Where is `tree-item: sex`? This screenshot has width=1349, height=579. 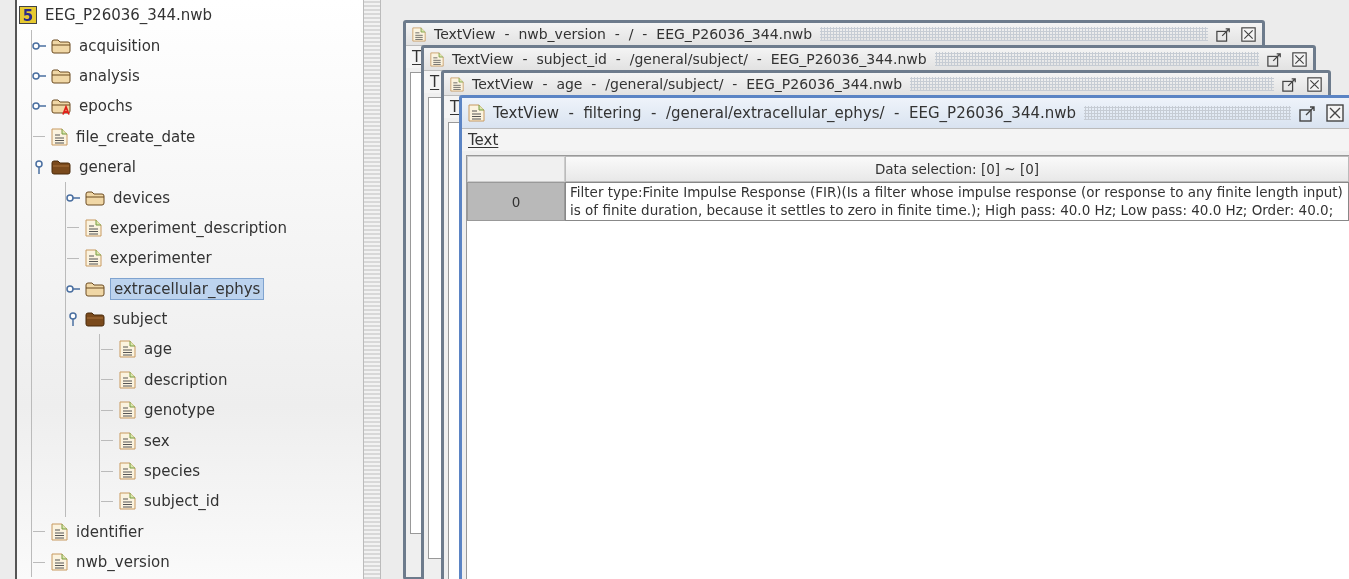
tree-item: sex is located at coordinates (157, 440).